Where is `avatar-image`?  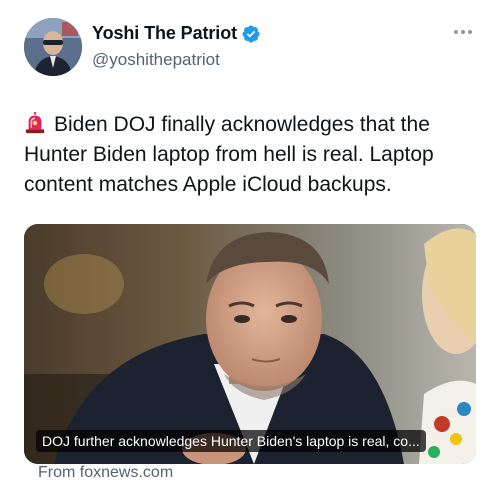
avatar-image is located at coordinates (53, 47).